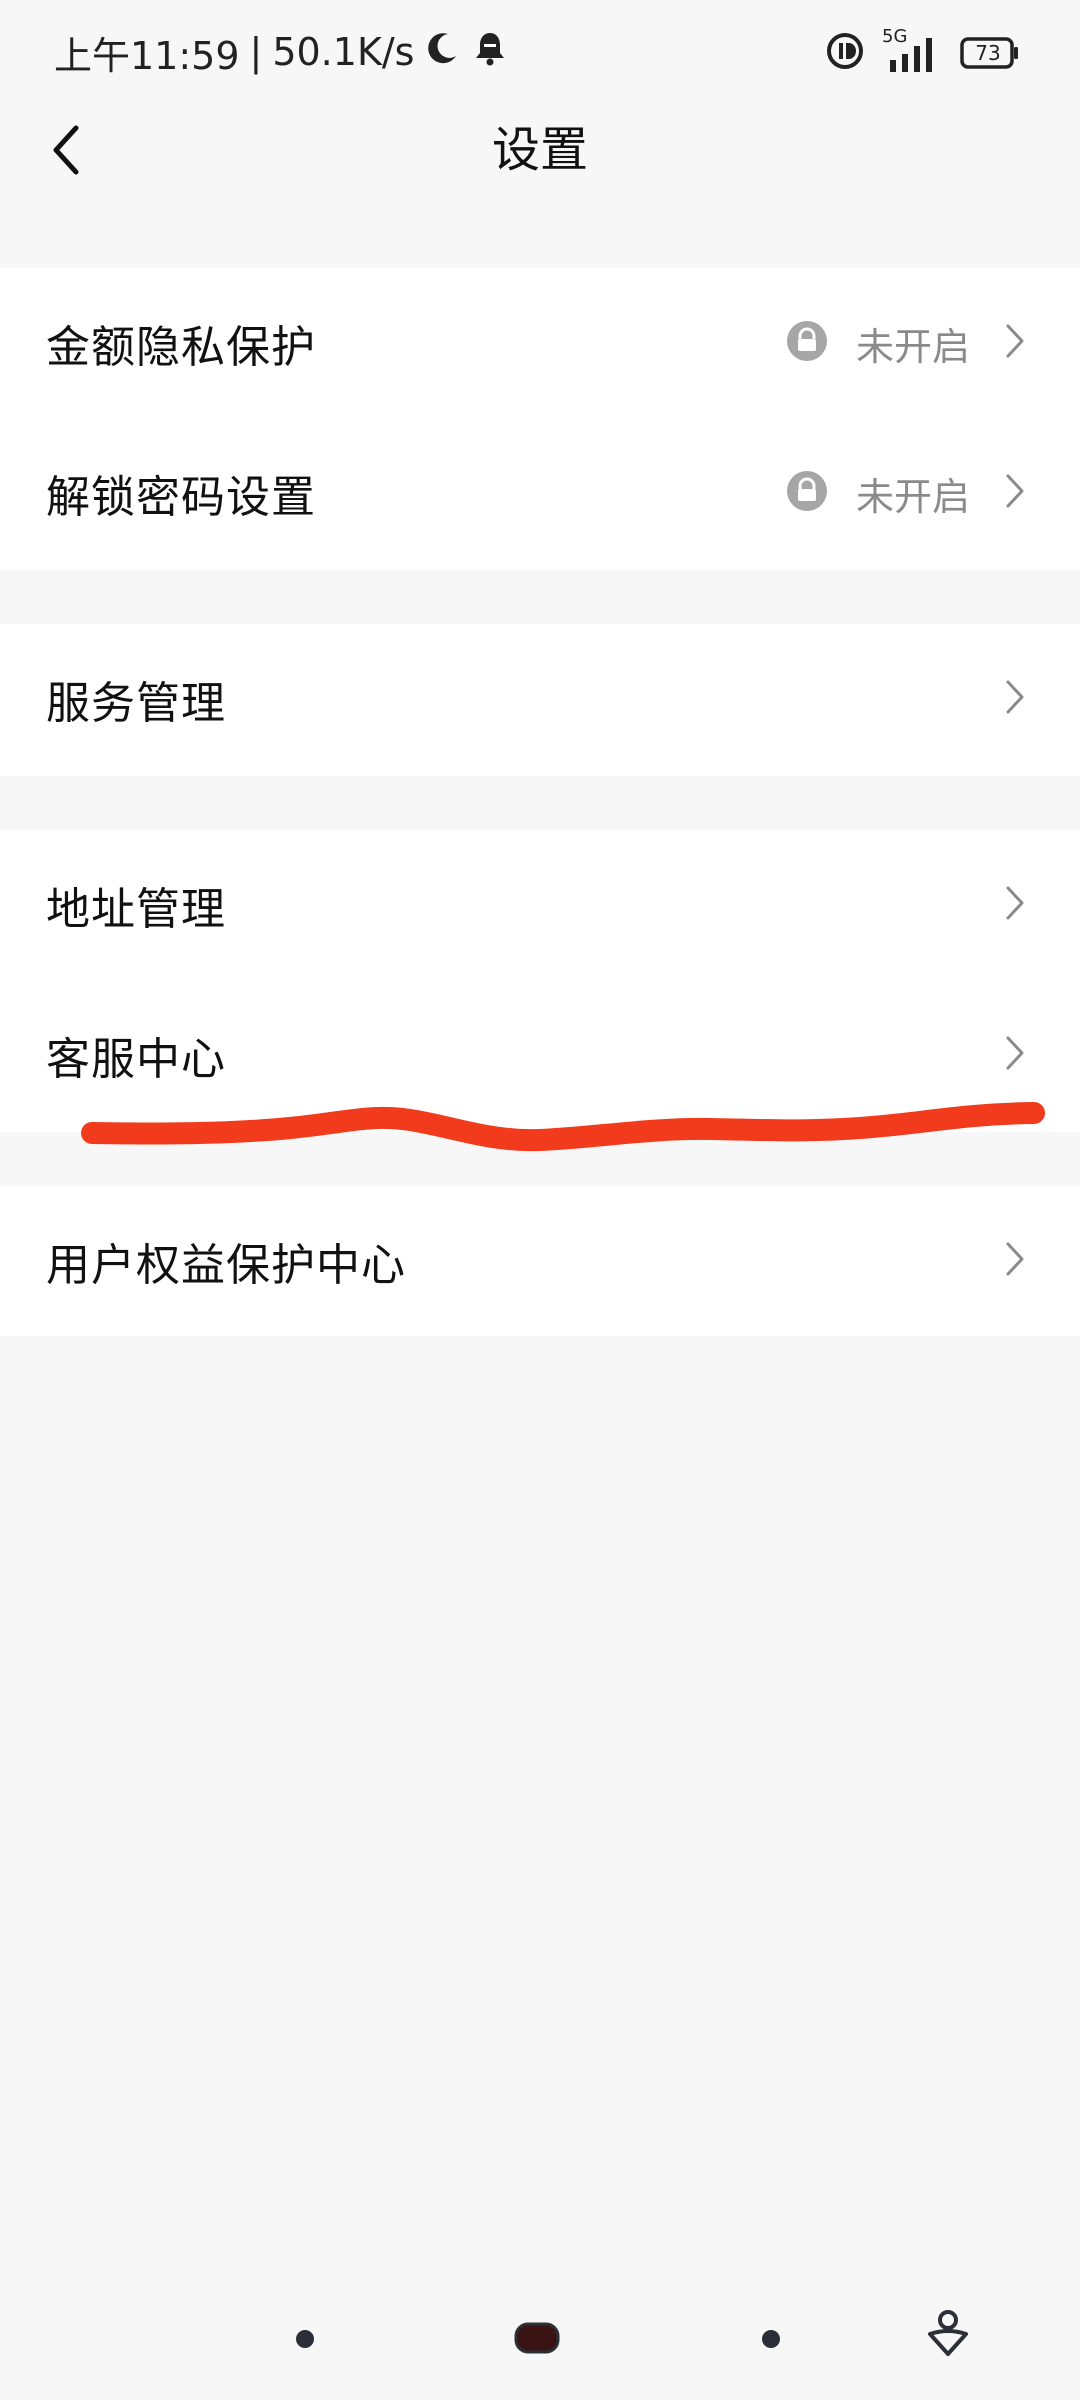 This screenshot has height=2400, width=1080. What do you see at coordinates (147, 55) in the screenshot?
I see `status-time: 上午11:59` at bounding box center [147, 55].